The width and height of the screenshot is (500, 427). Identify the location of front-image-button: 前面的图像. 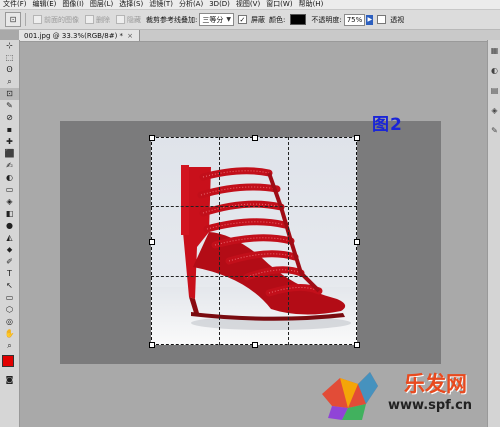
(56, 20).